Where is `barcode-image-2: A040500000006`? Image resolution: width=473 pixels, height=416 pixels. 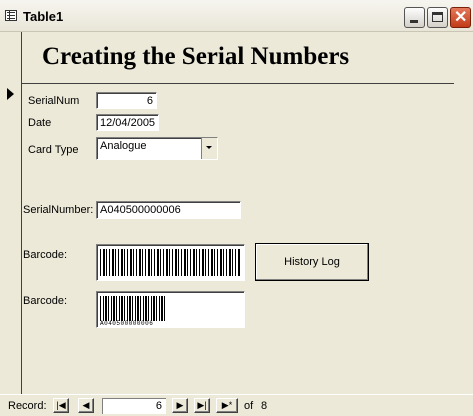 barcode-image-2: A040500000006 is located at coordinates (170, 309).